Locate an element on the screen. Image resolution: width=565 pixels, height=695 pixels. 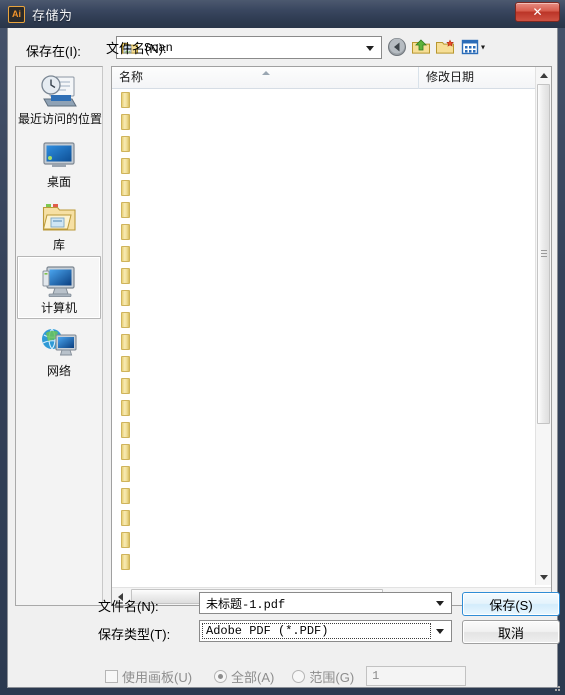
sidebar-item-label: 网络 is located at coordinates (58, 371).